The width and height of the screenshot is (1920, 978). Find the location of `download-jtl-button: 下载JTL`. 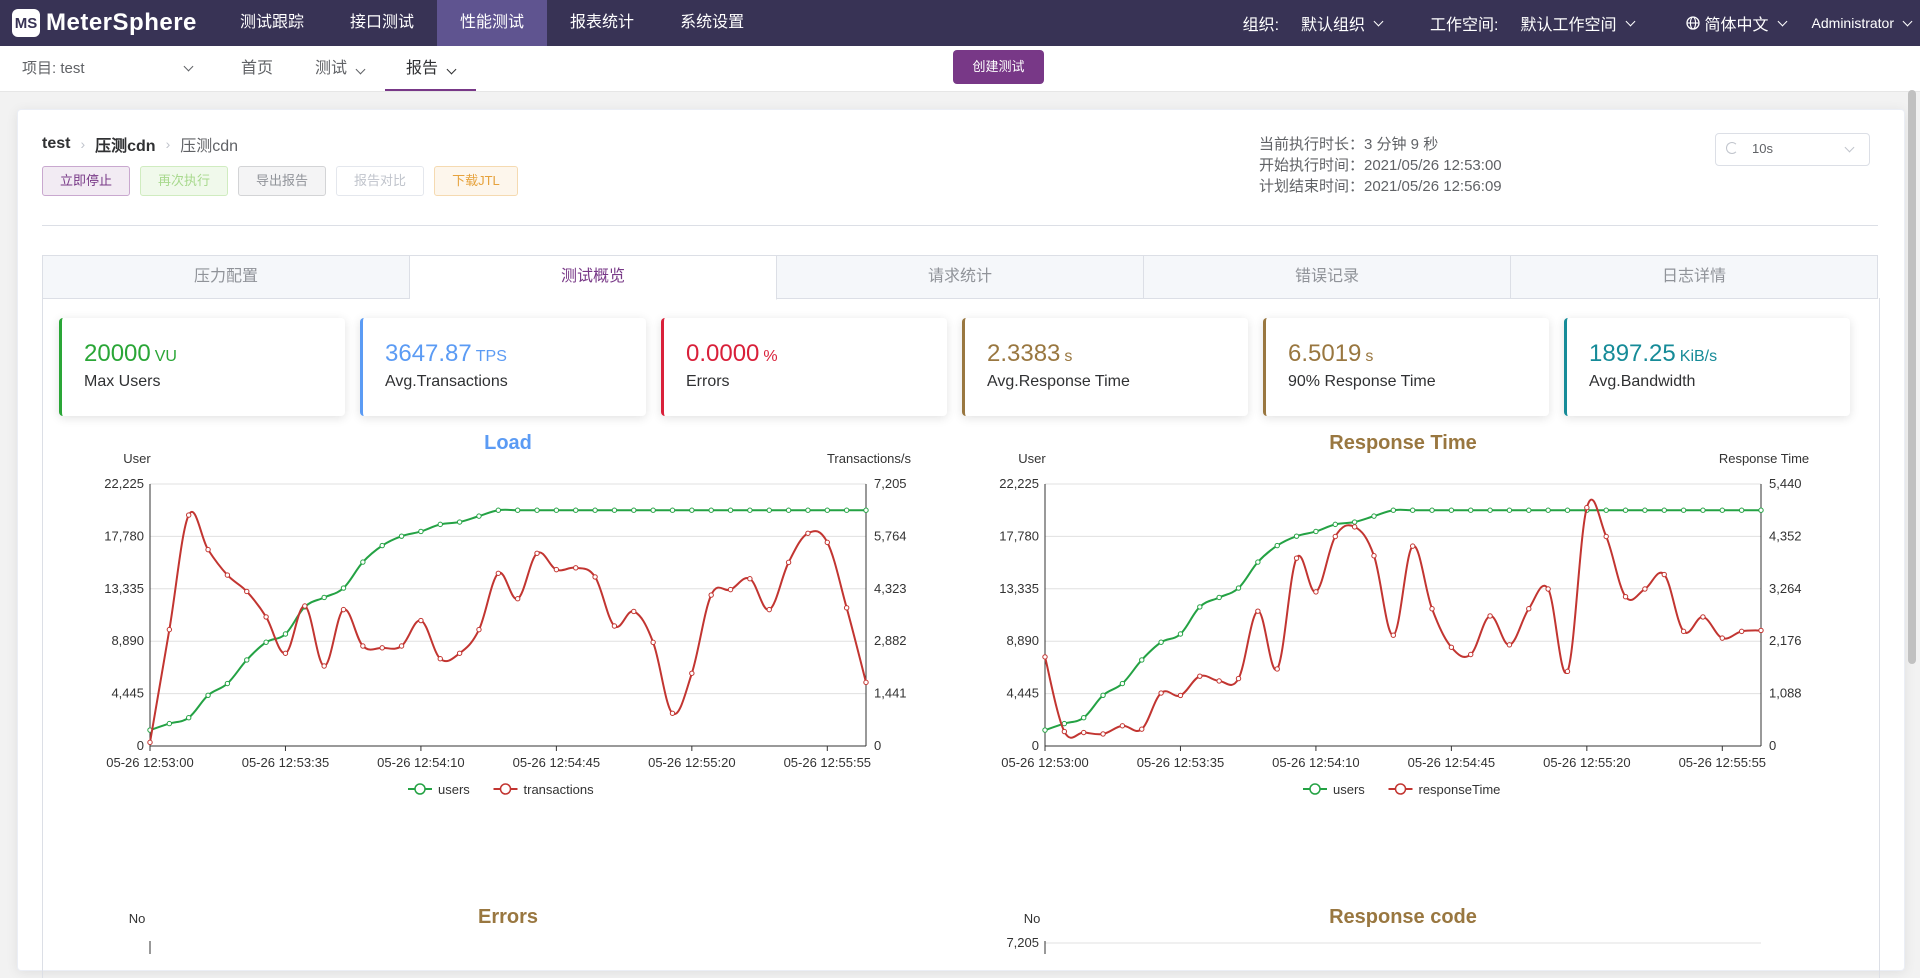

download-jtl-button: 下载JTL is located at coordinates (476, 181).